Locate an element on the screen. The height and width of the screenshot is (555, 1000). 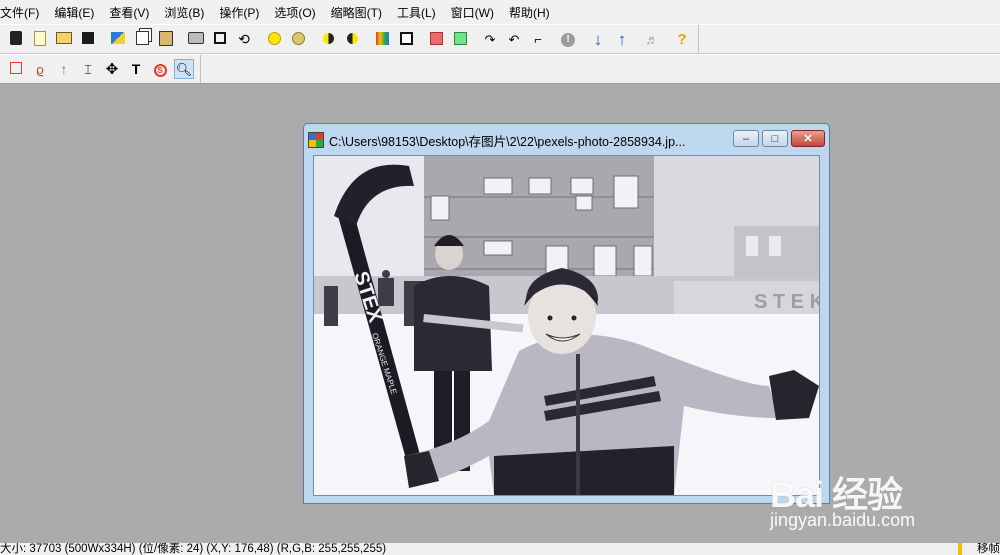
brightness-up-icon is located at coordinates (274, 39).